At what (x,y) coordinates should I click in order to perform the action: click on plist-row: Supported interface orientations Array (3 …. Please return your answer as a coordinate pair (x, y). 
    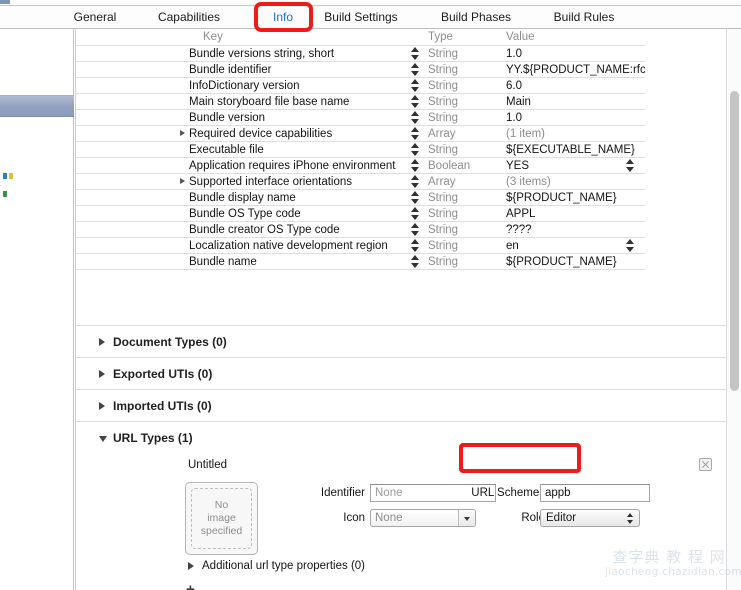
    Looking at the image, I should click on (360, 181).